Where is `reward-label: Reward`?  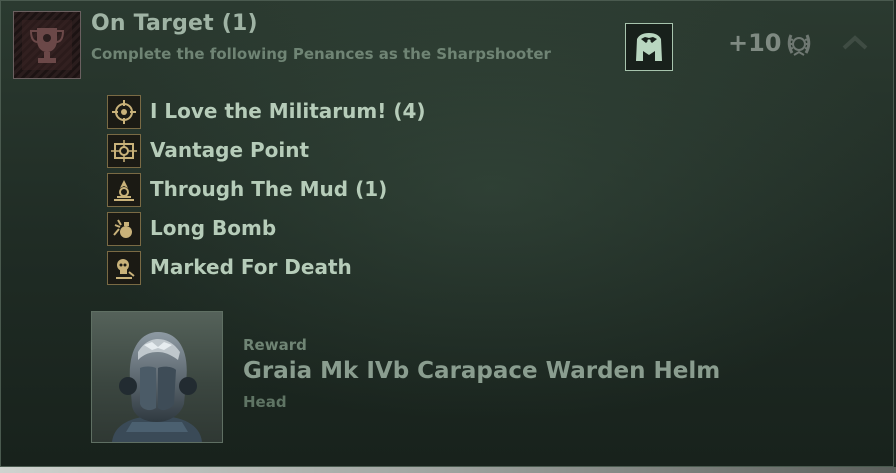
reward-label: Reward is located at coordinates (275, 345).